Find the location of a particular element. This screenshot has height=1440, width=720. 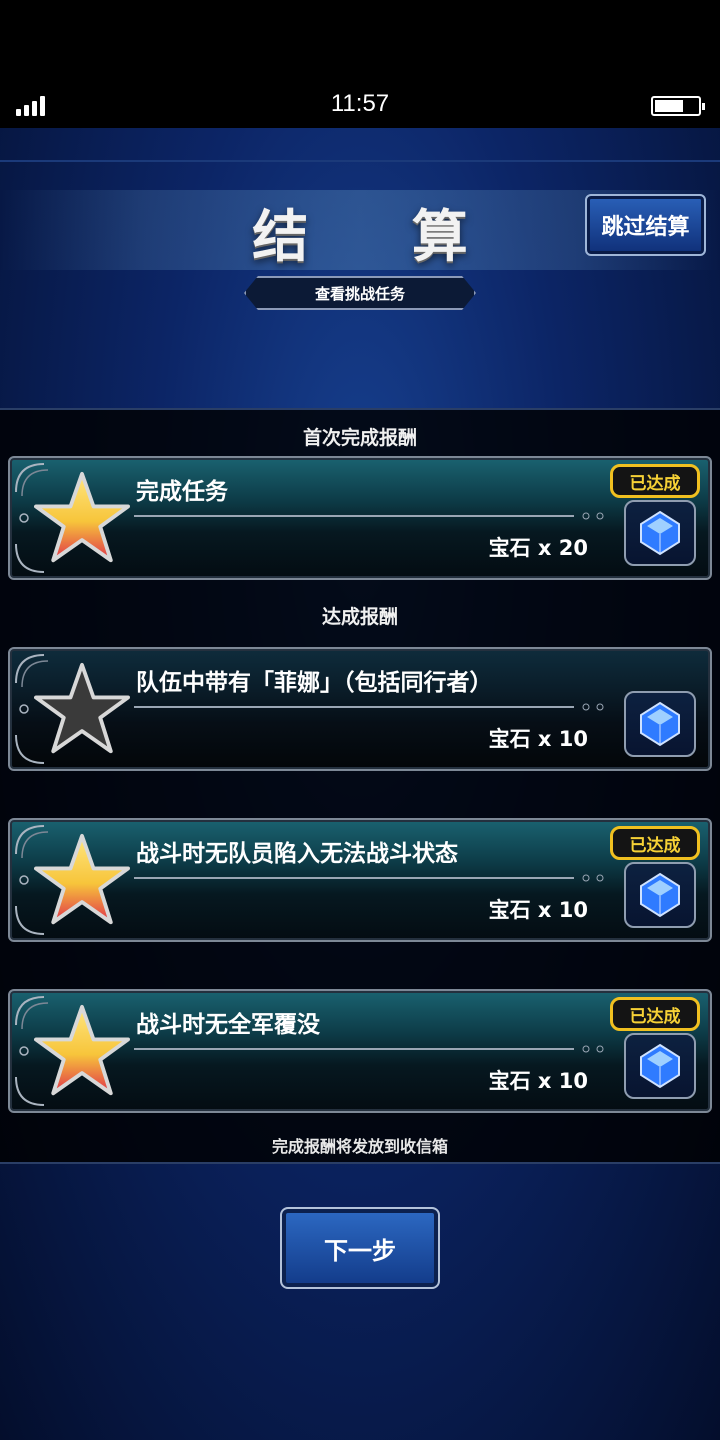

reward-card: 完成任务 宝石 x 20 已达成 is located at coordinates (360, 518).